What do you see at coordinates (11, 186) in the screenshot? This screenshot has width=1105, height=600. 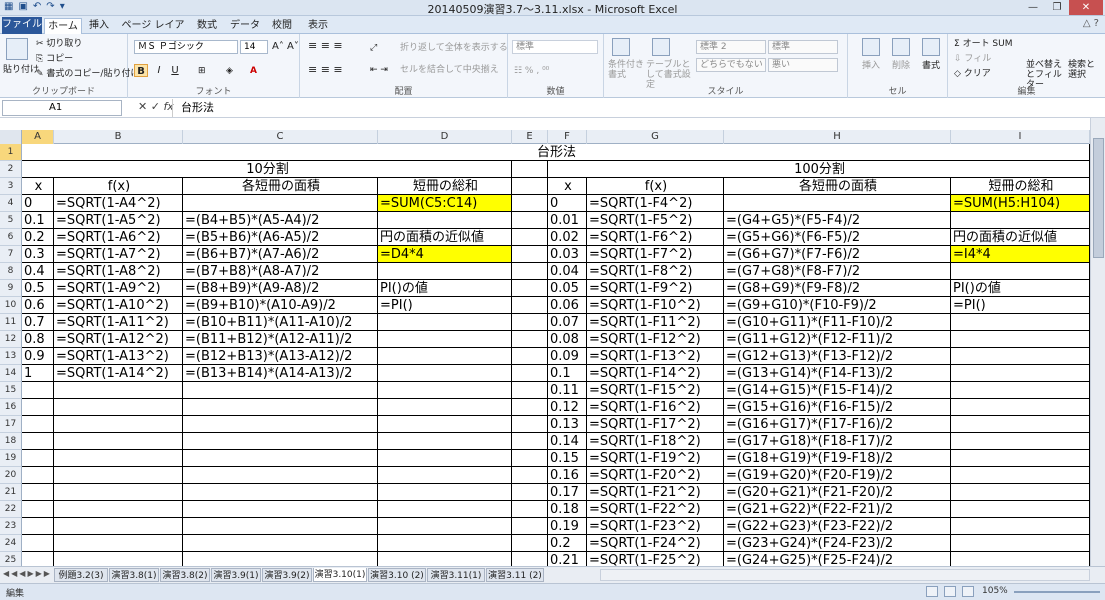 I see `row-header-3: 3` at bounding box center [11, 186].